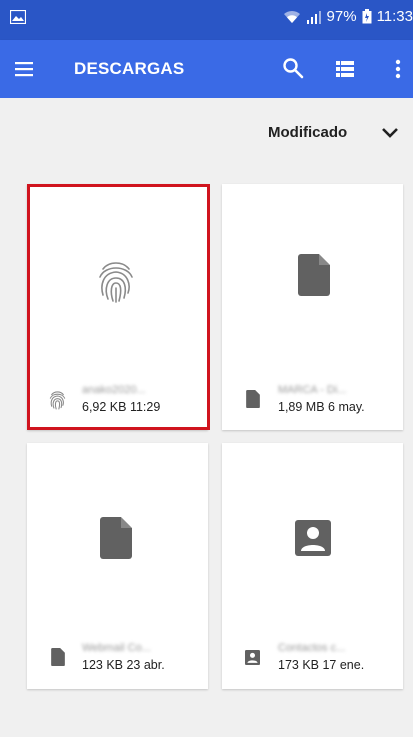 The height and width of the screenshot is (737, 413). Describe the element at coordinates (24, 69) in the screenshot. I see `menu-icon` at that location.